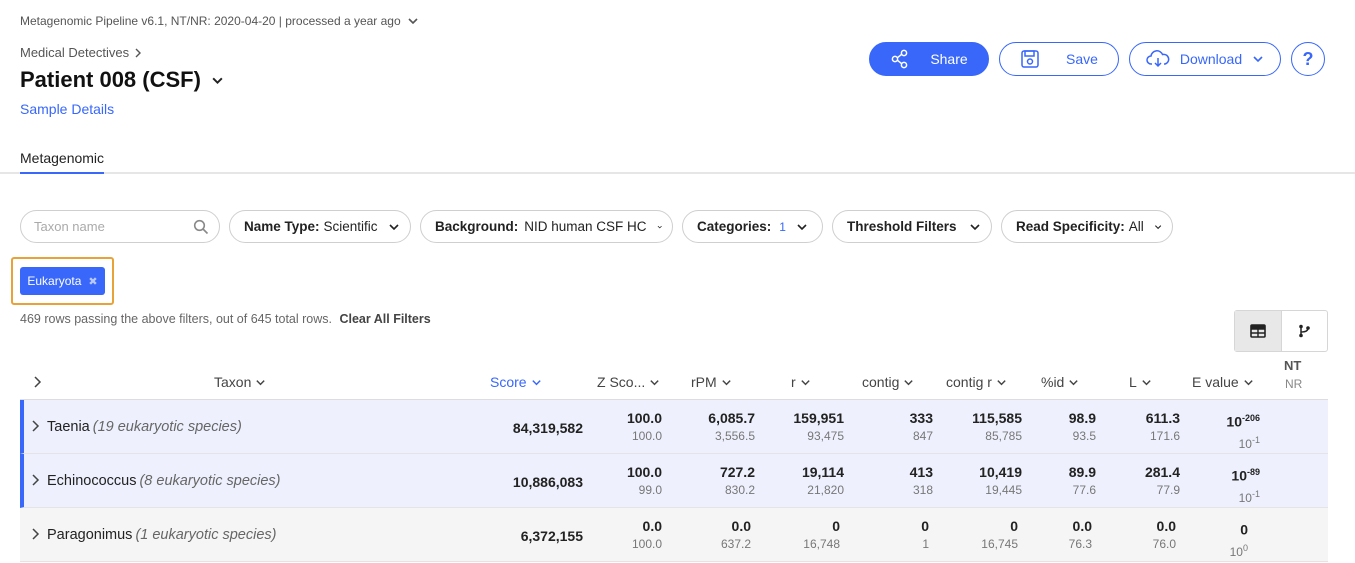 The image size is (1355, 563). I want to click on r-cell: 0 16,748, so click(821, 535).